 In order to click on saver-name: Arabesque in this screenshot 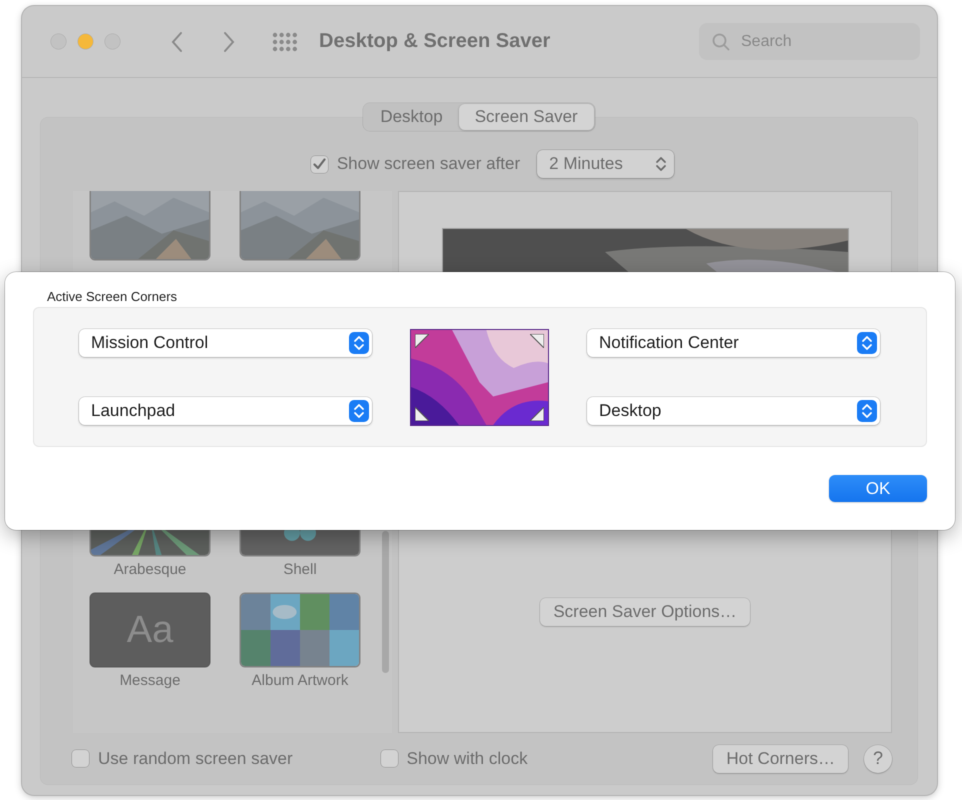, I will do `click(150, 569)`.